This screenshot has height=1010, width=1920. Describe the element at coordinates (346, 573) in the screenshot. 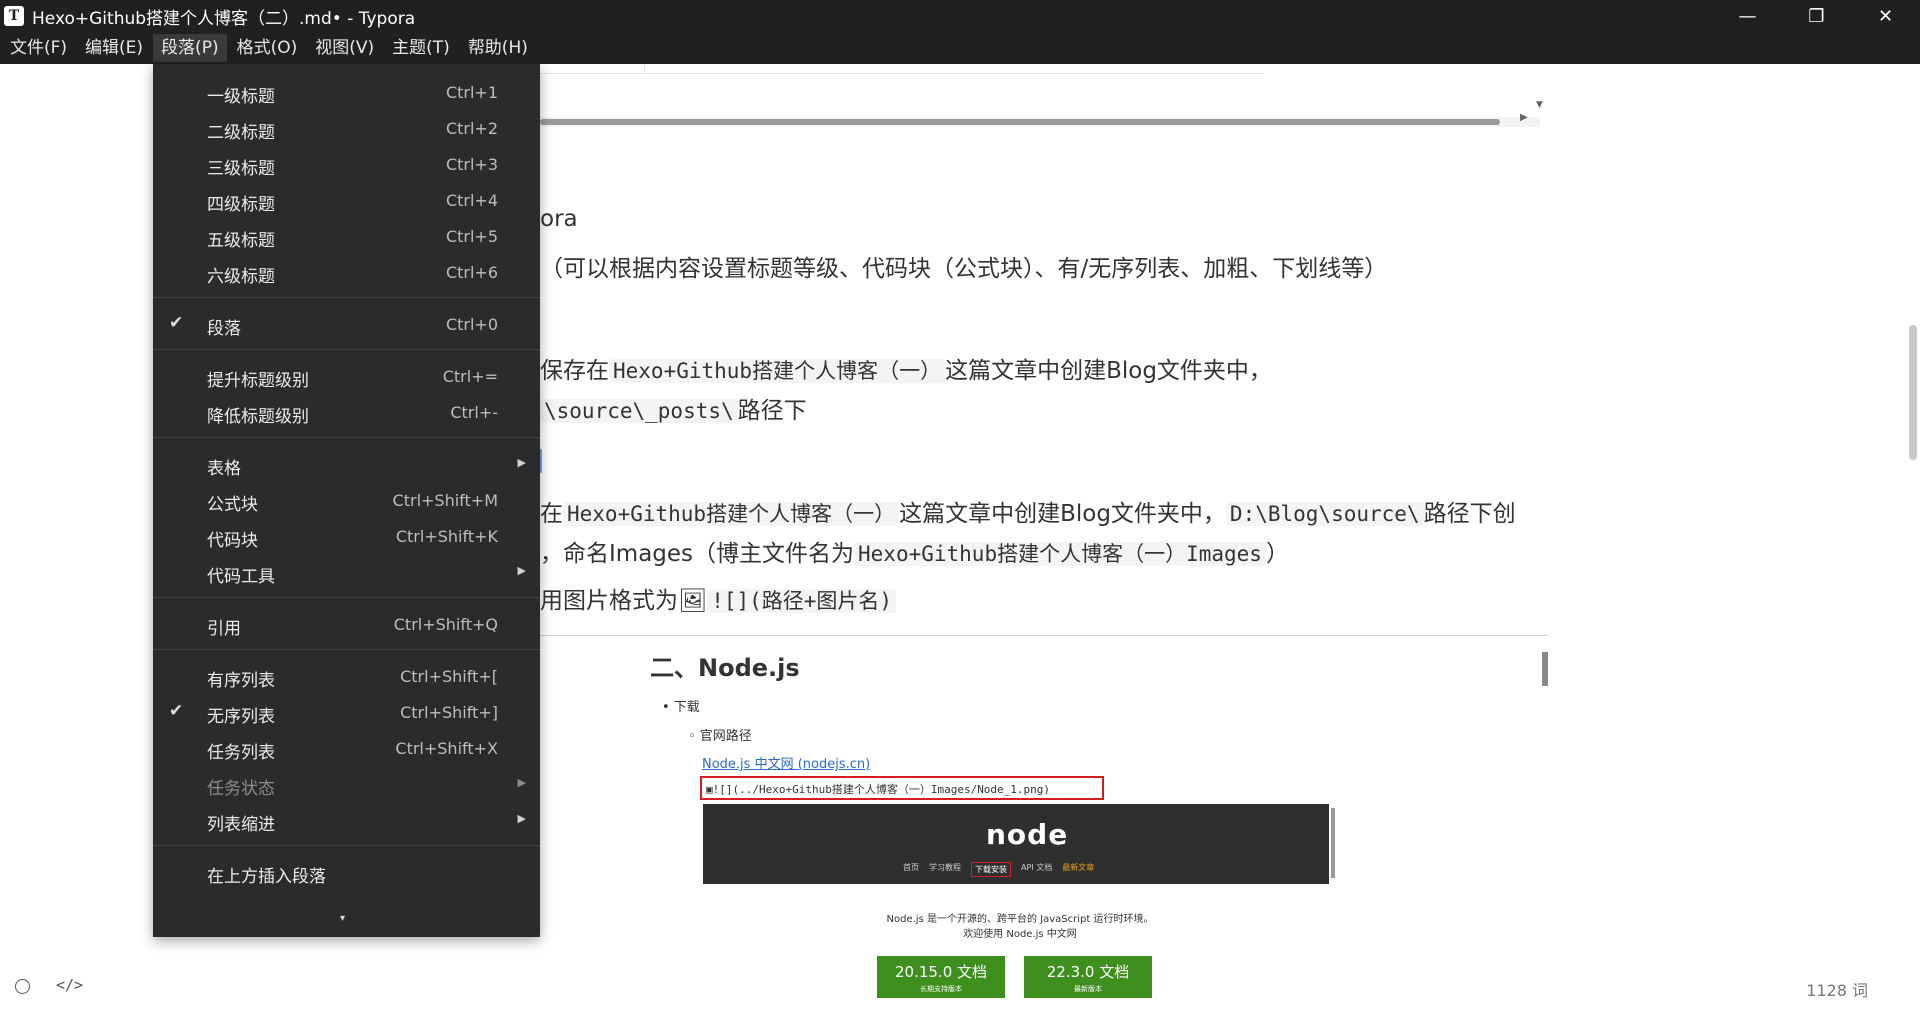

I see `menu-item-code-tools: 代码工具 ▶` at that location.